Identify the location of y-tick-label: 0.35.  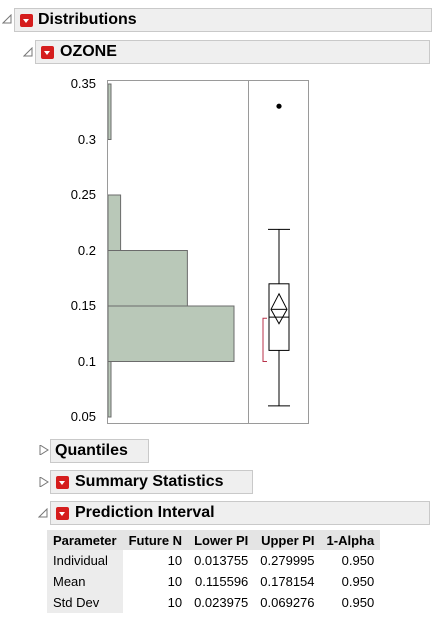
(83, 83).